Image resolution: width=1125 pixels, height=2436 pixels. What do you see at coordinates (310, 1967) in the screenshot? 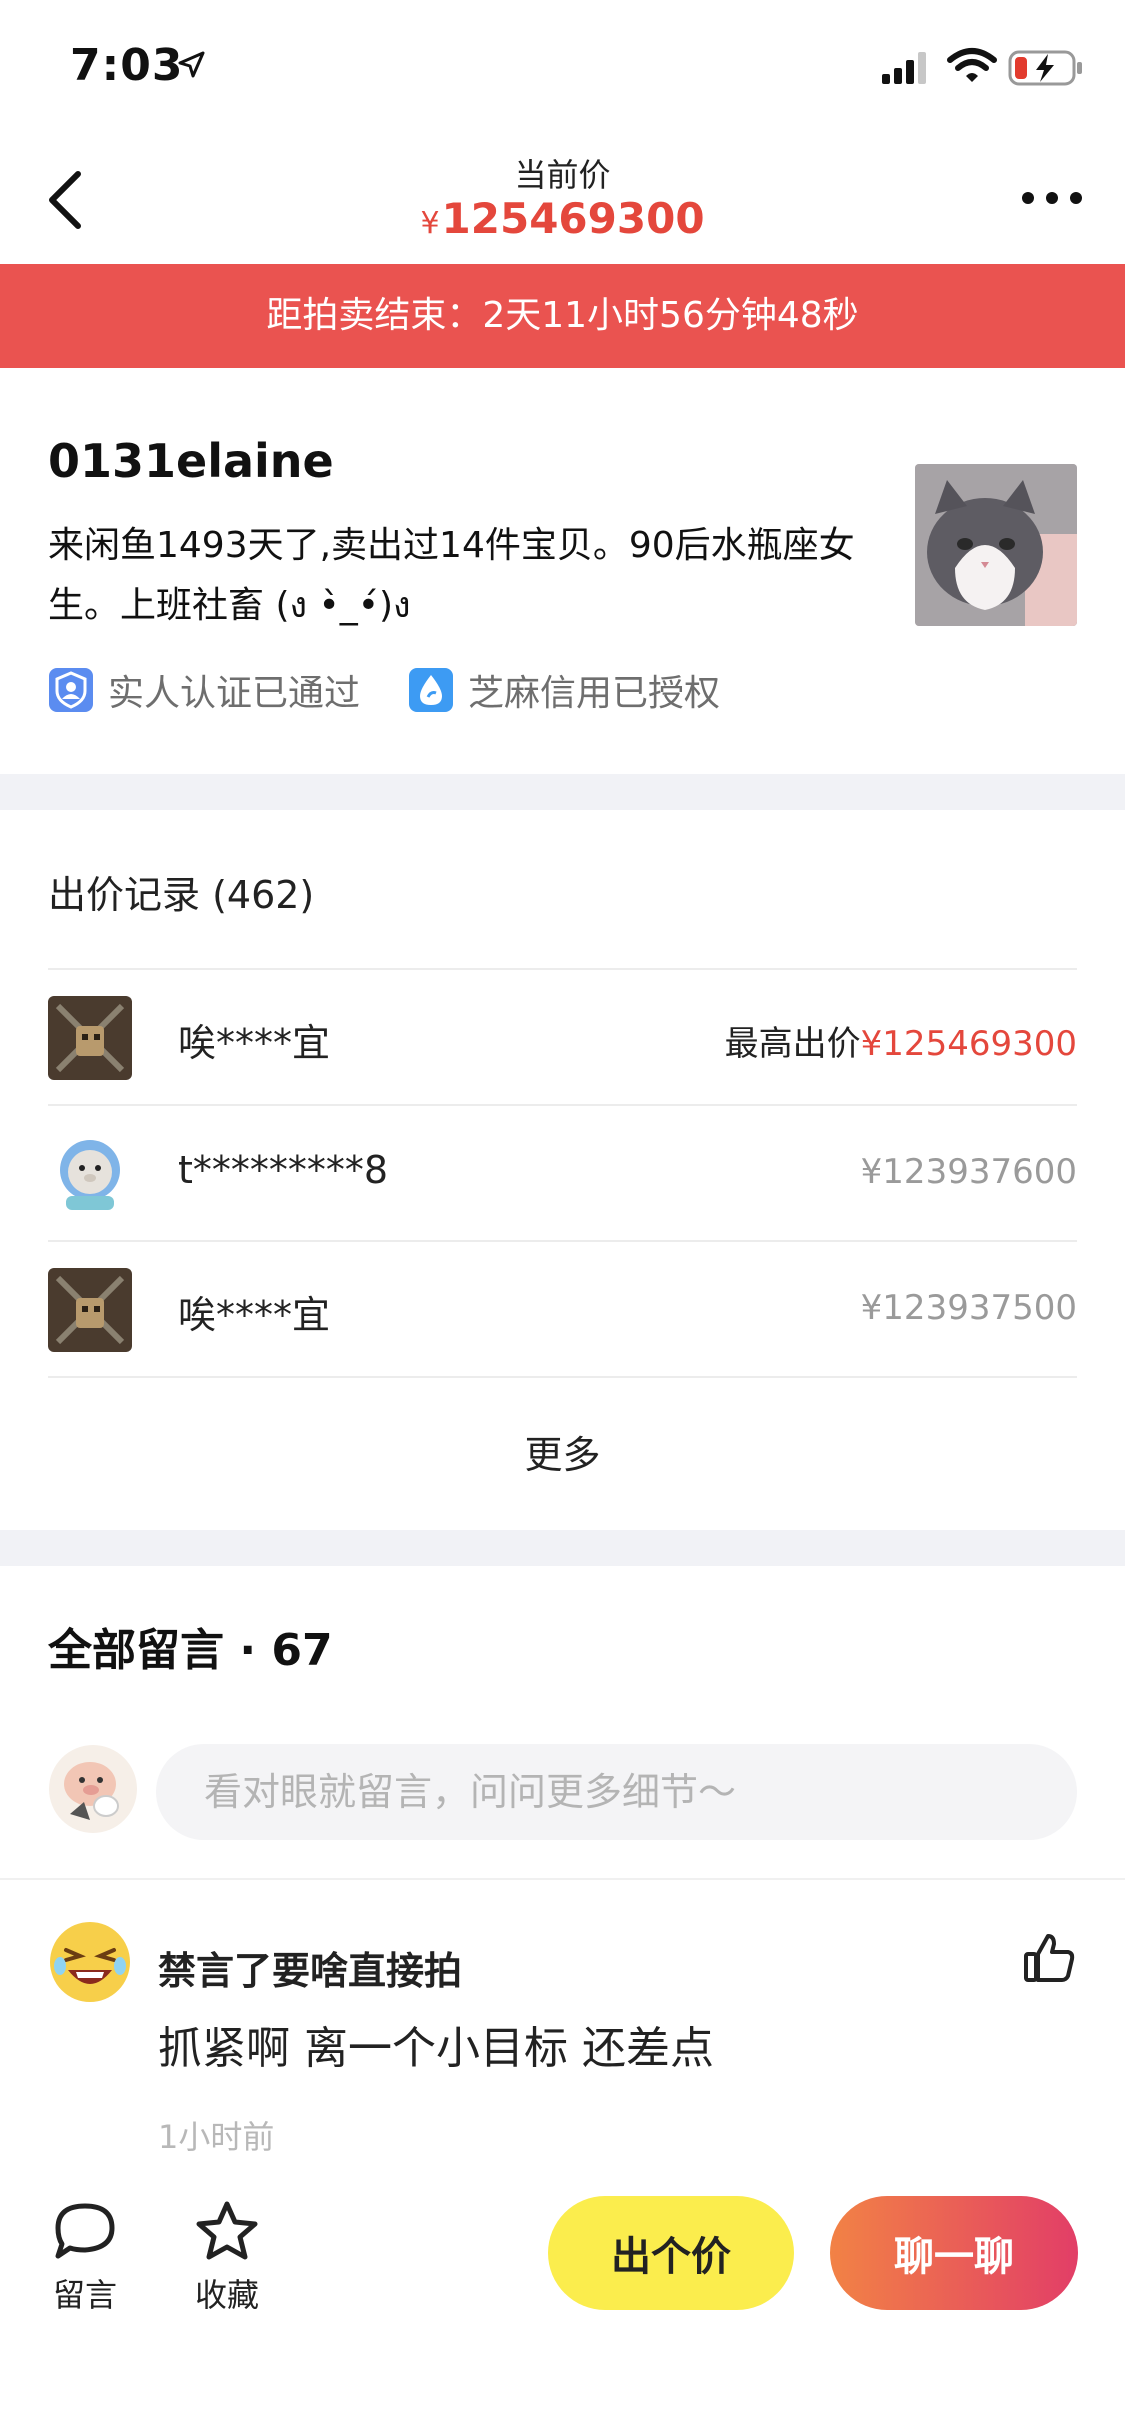
I see `comment-author: 禁言了要啥直接拍` at bounding box center [310, 1967].